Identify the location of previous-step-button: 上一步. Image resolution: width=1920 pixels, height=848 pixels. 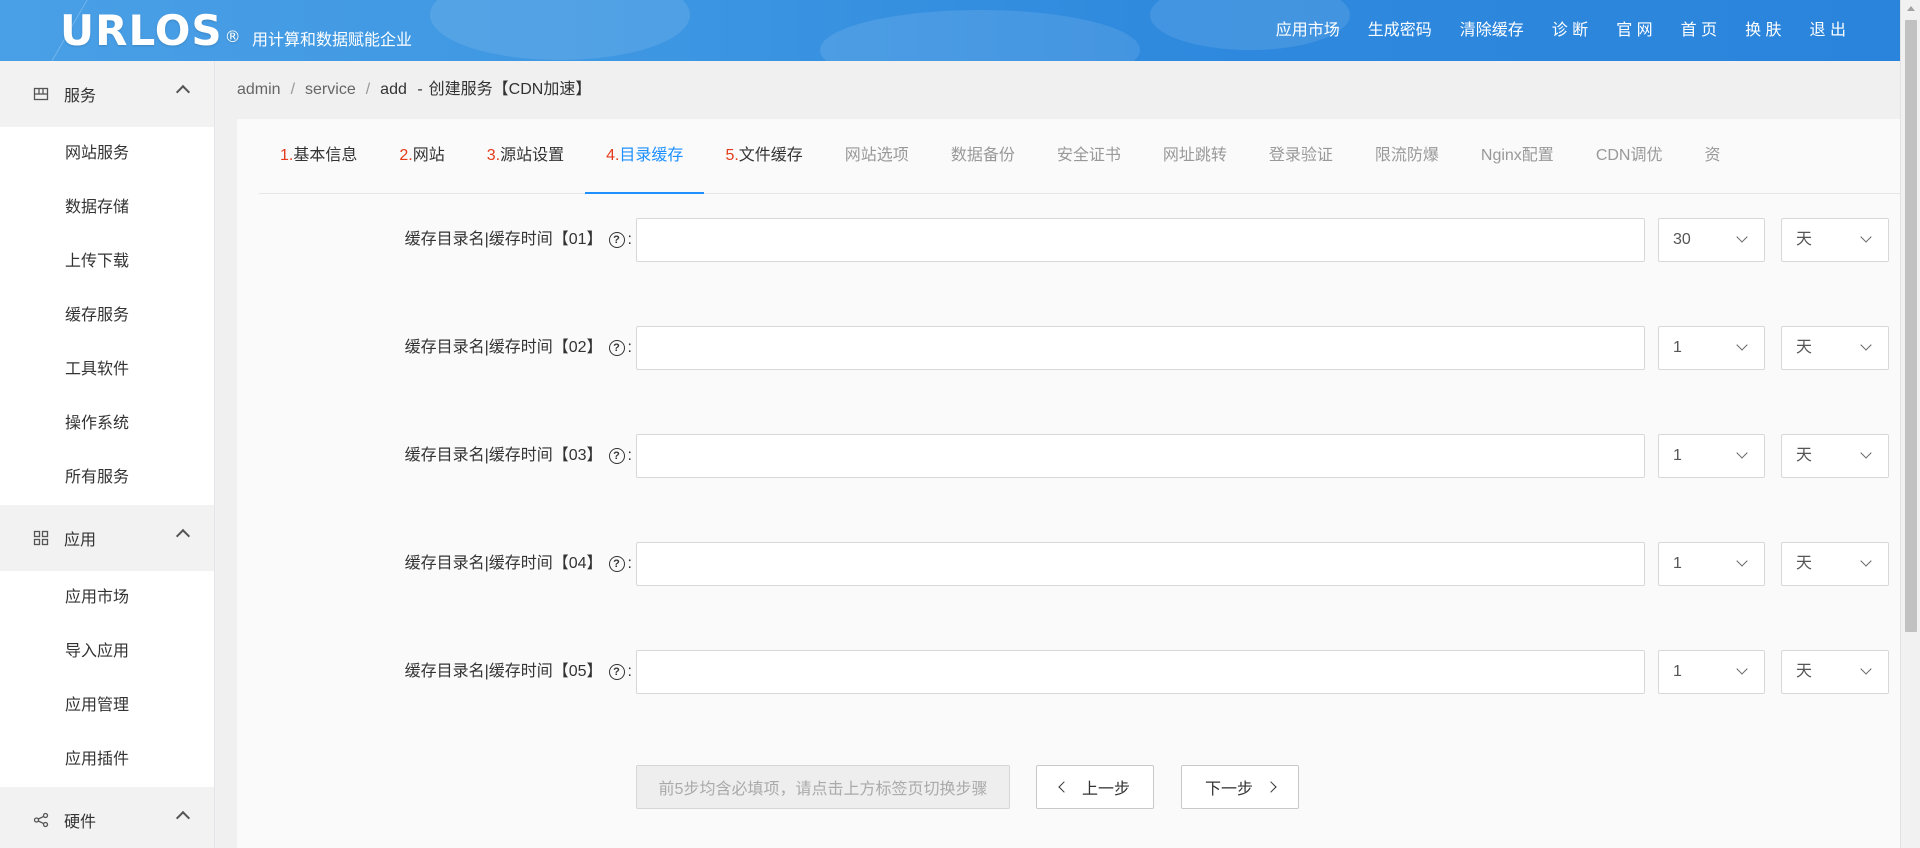
(1095, 787).